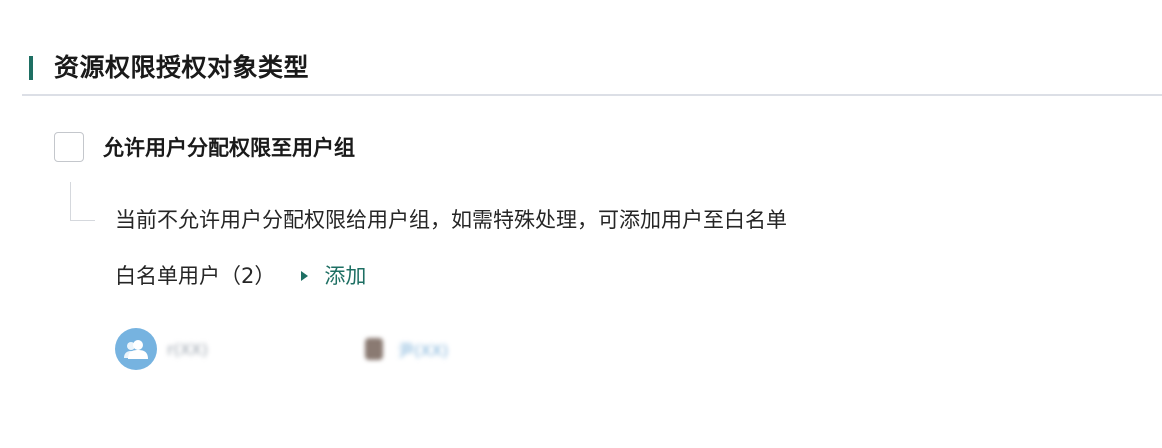 The width and height of the screenshot is (1162, 448). I want to click on checkbox-label: 允许用户分配权限至用户组, so click(229, 148).